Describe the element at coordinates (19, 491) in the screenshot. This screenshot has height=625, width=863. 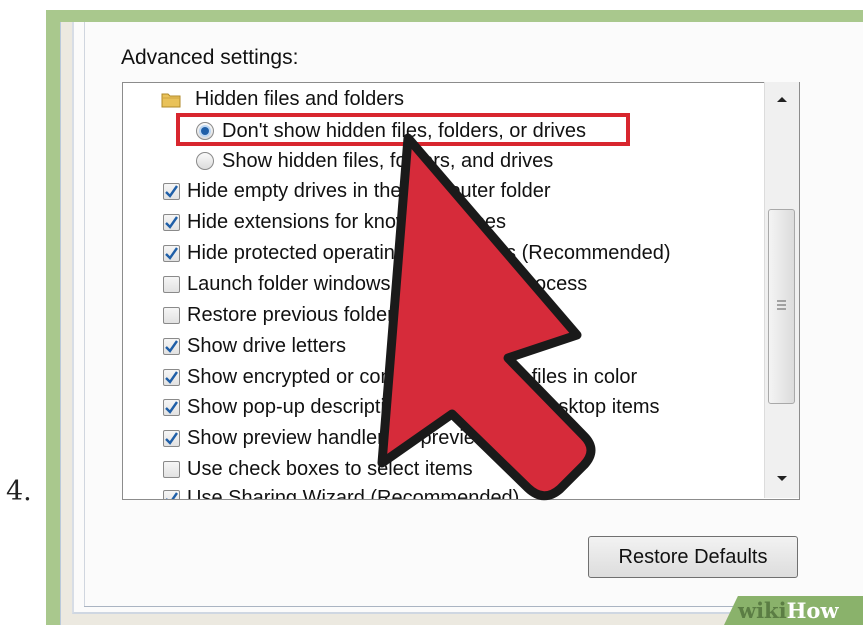
I see `step-number: 4.` at that location.